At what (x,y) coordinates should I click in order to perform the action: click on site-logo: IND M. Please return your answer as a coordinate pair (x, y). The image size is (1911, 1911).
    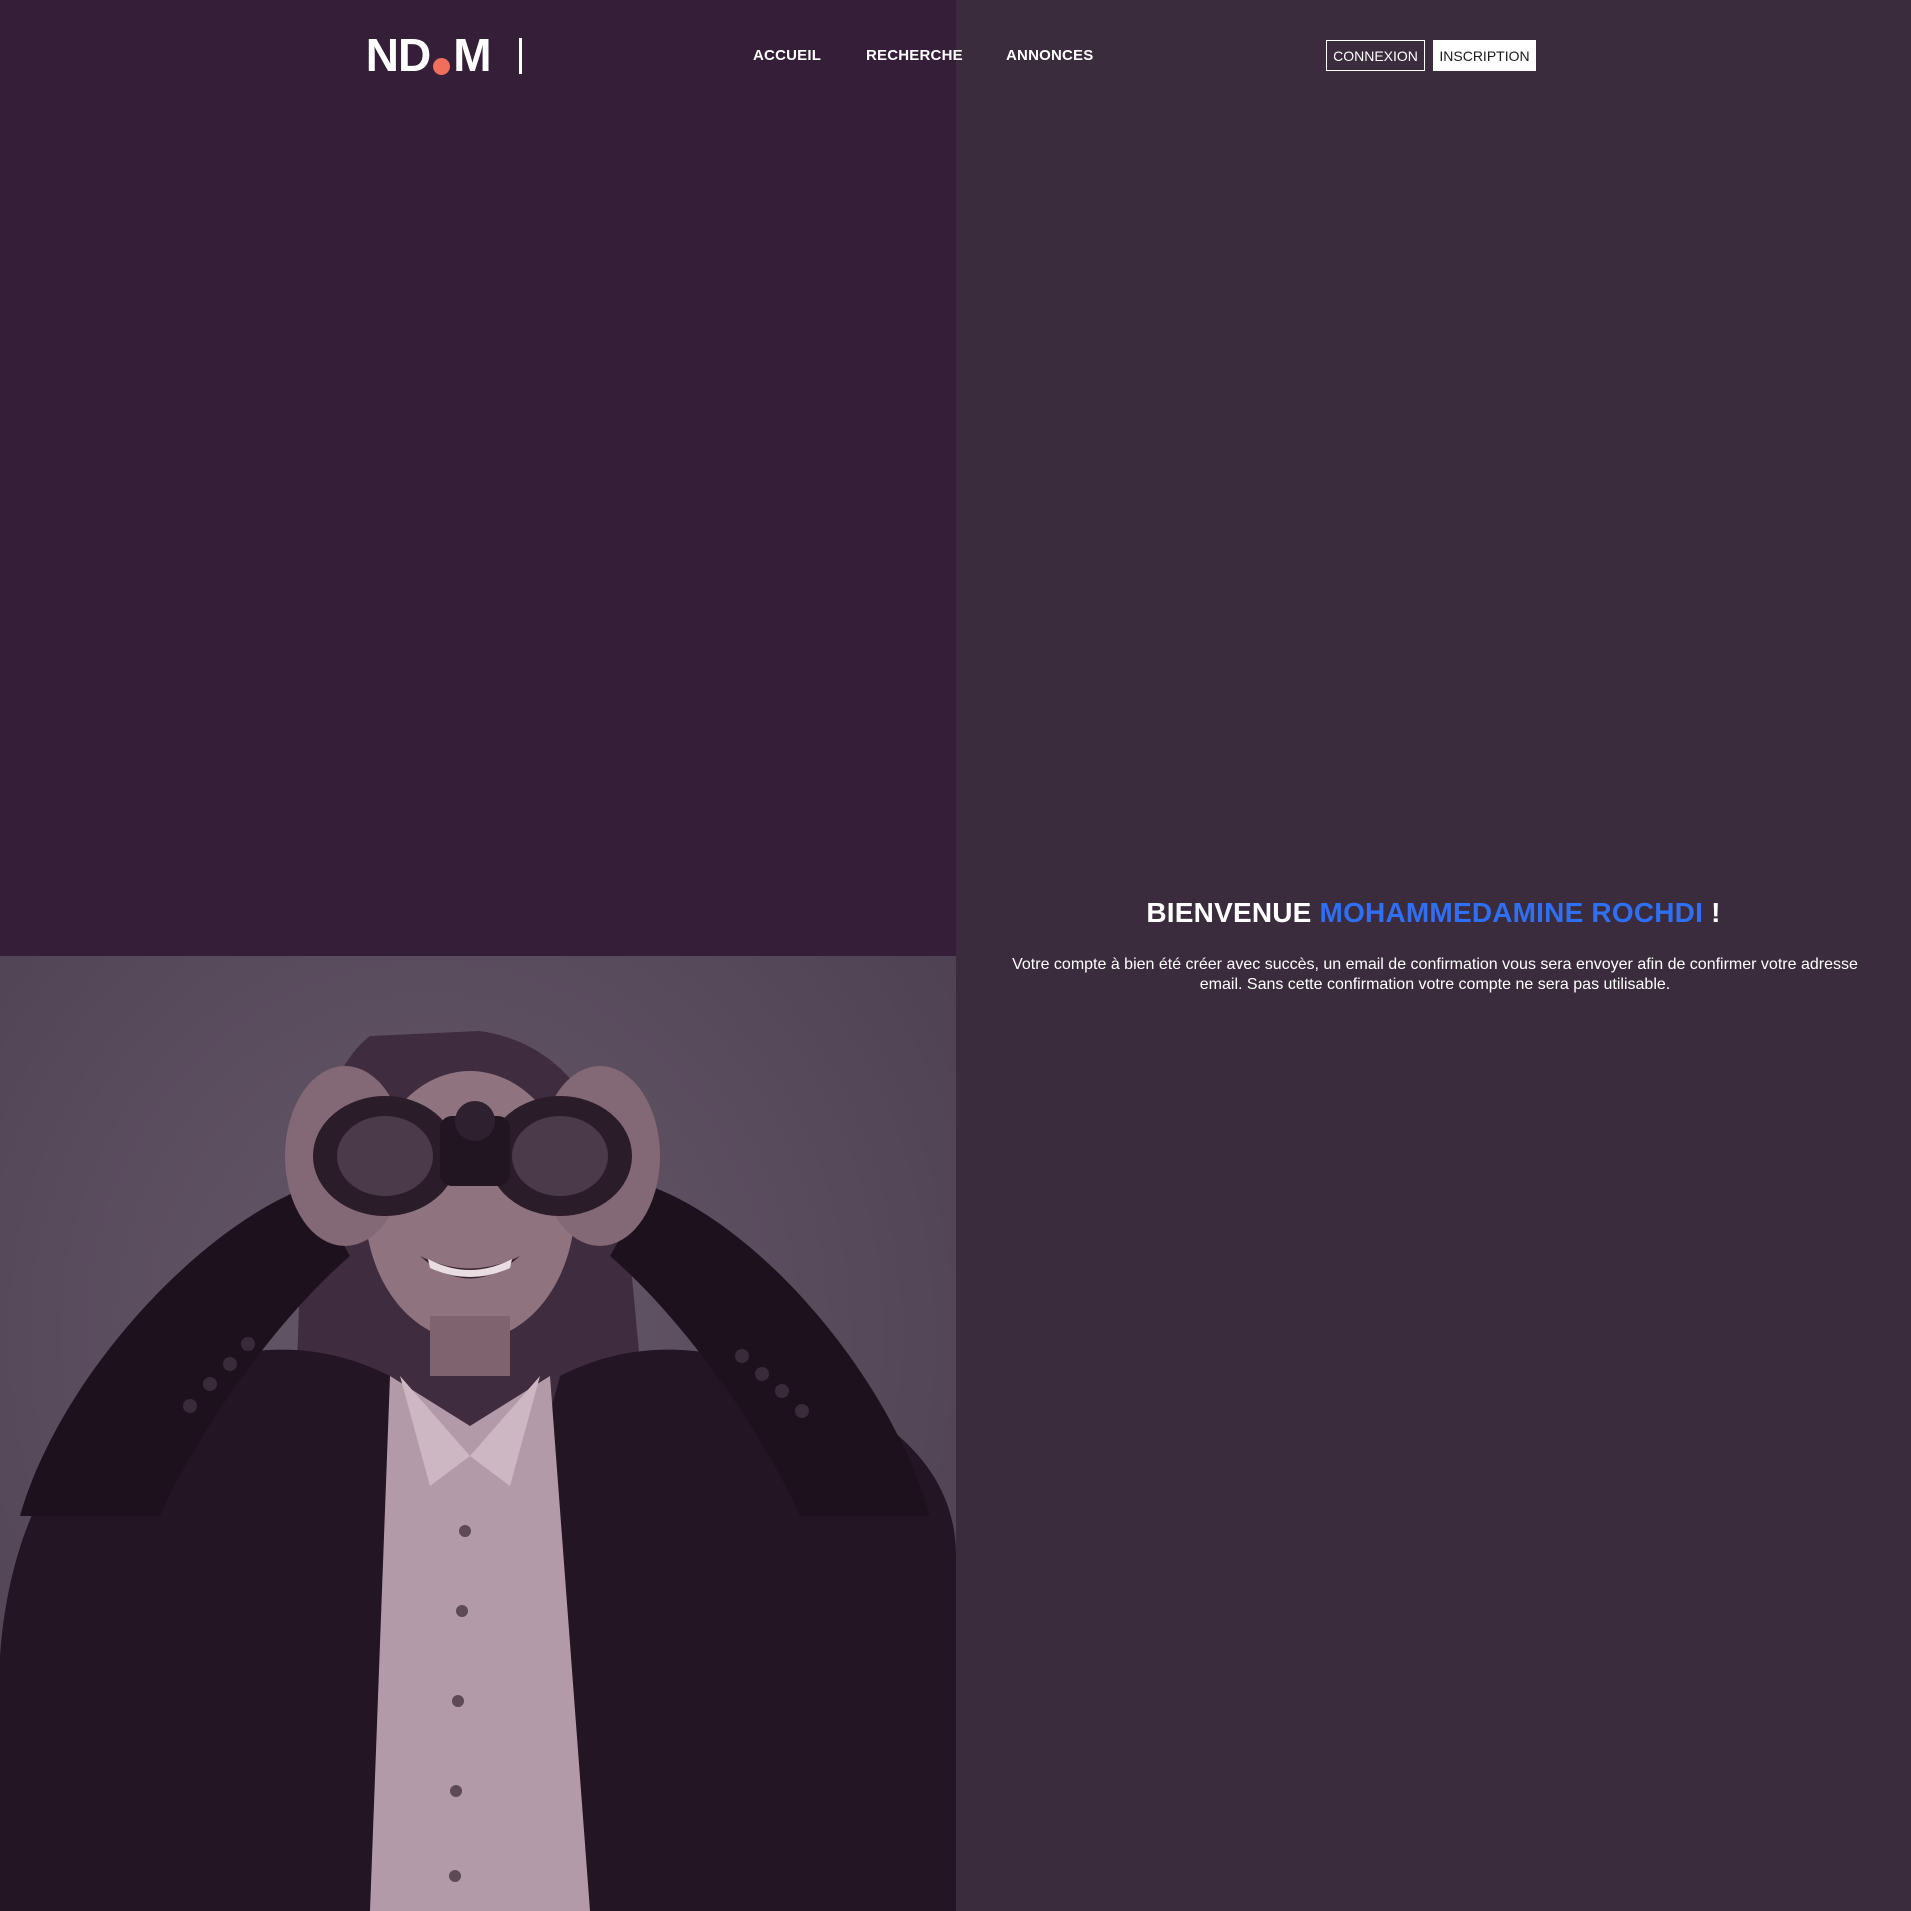
    Looking at the image, I should click on (445, 55).